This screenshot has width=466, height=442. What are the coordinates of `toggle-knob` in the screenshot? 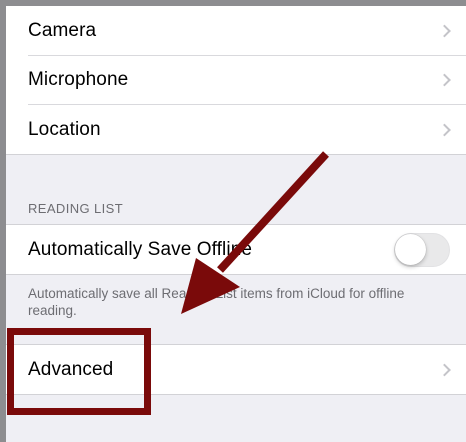 It's located at (410, 249).